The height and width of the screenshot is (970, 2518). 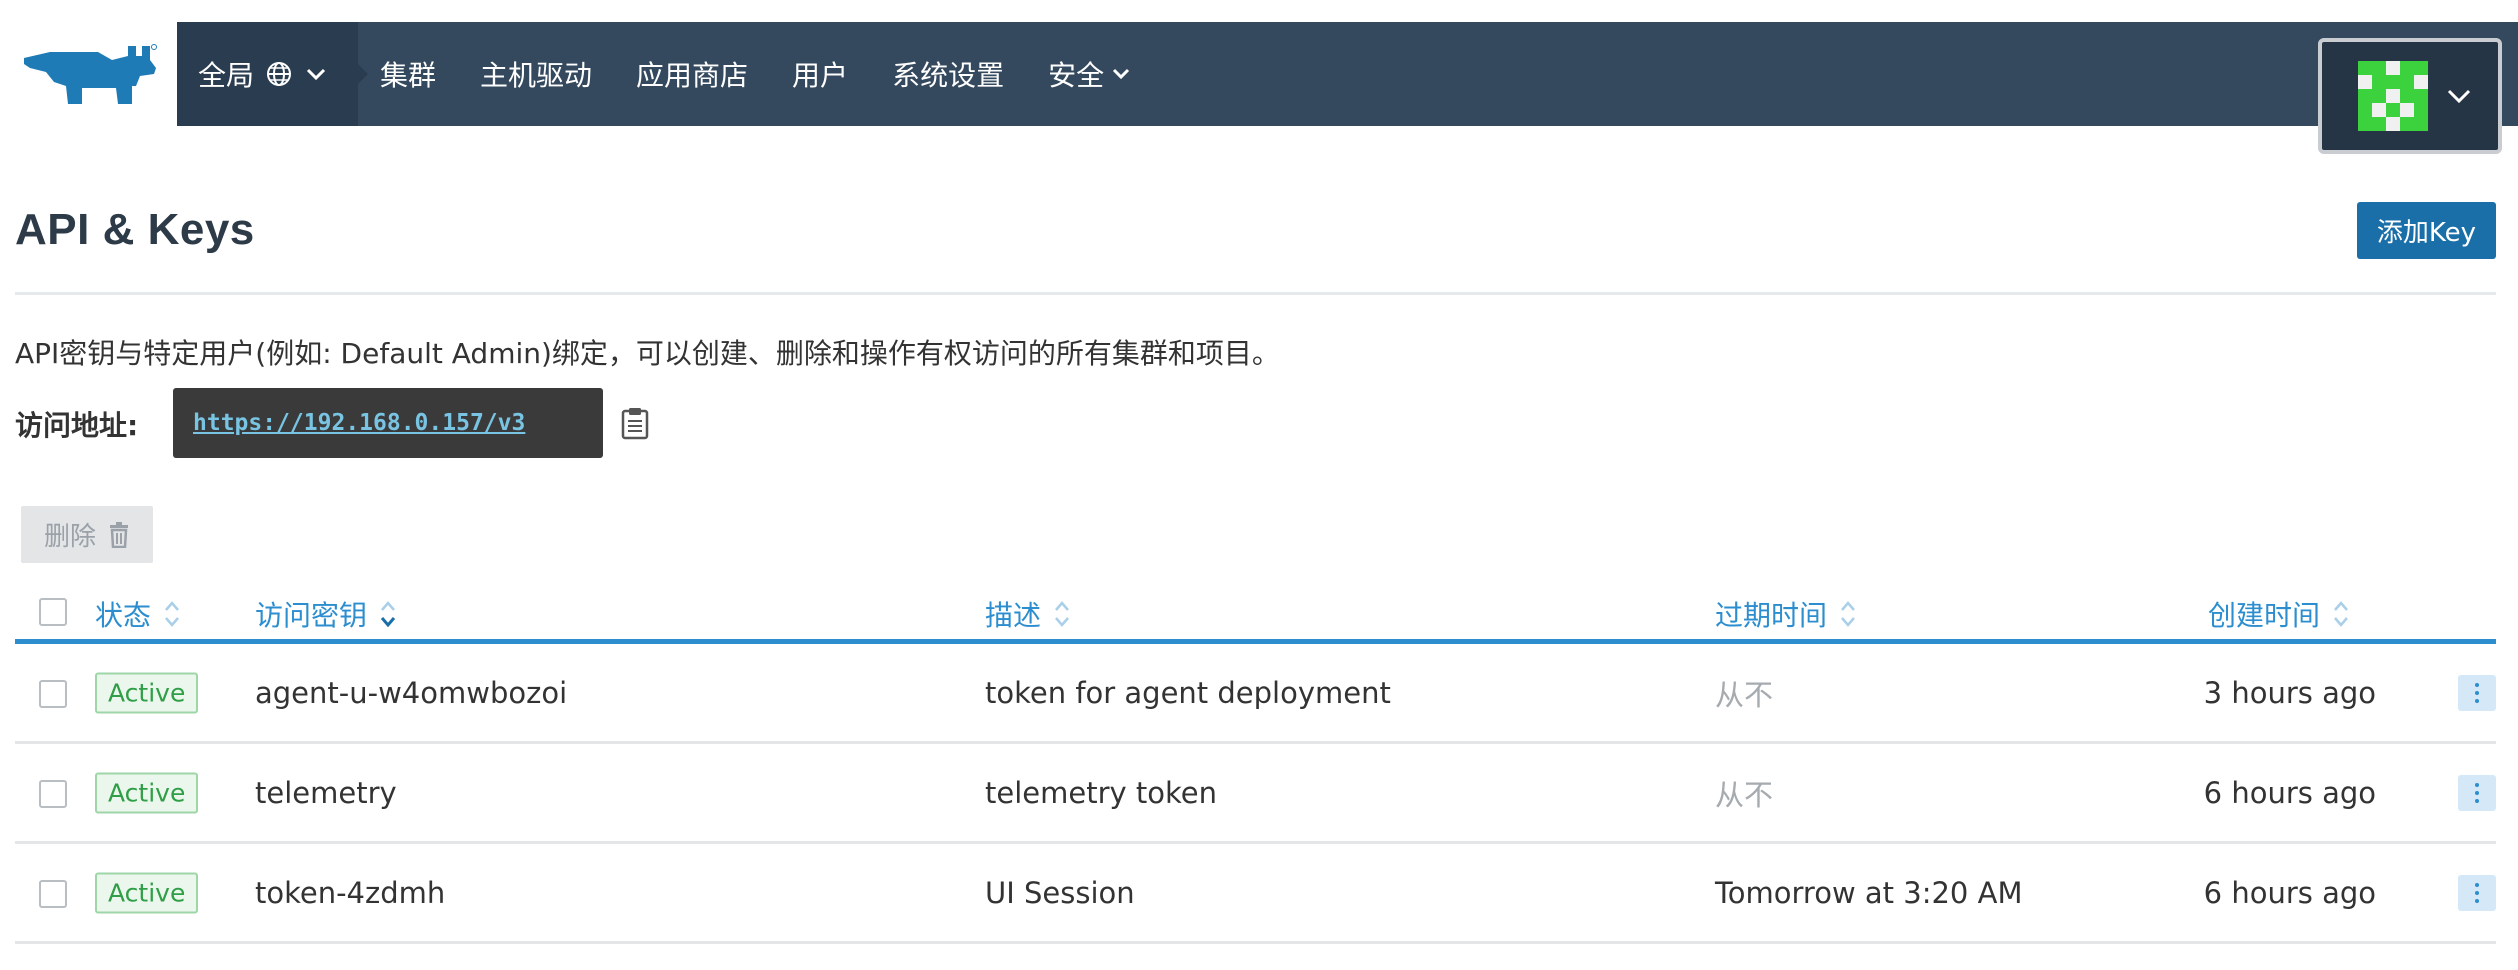 I want to click on delete-button: 删除, so click(x=87, y=534).